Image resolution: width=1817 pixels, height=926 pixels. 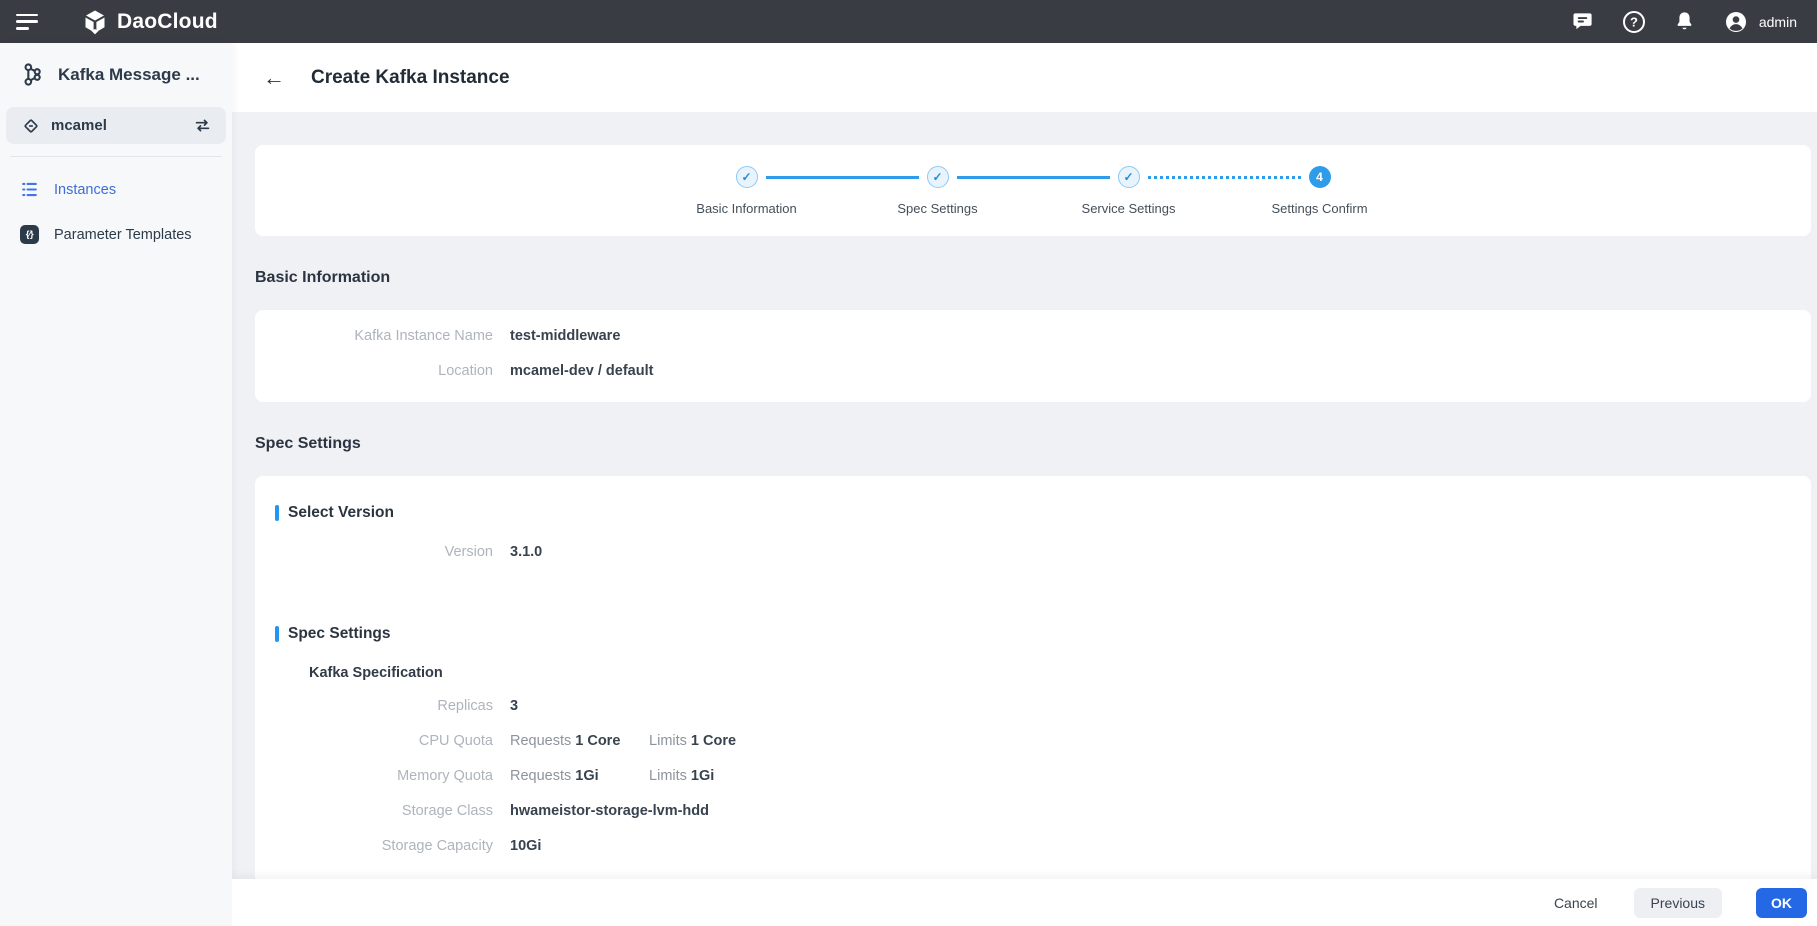 What do you see at coordinates (746, 190) in the screenshot?
I see `step-basic-information: ✓ Basic Information` at bounding box center [746, 190].